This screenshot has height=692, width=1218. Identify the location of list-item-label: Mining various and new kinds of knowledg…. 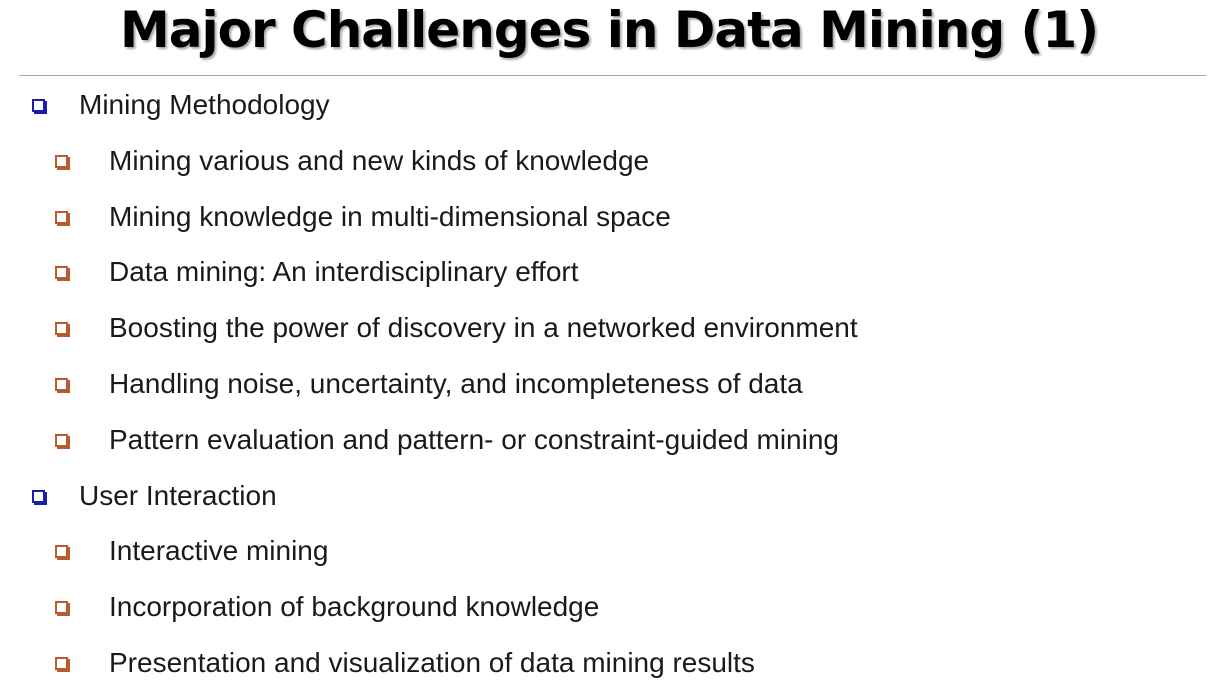
(379, 160).